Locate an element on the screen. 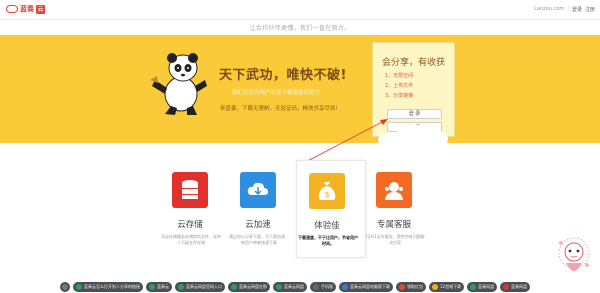 Image resolution: width=600 pixels, height=293 pixels. taskbar-tab: 蓝奏云网盘官网入口 is located at coordinates (200, 286).